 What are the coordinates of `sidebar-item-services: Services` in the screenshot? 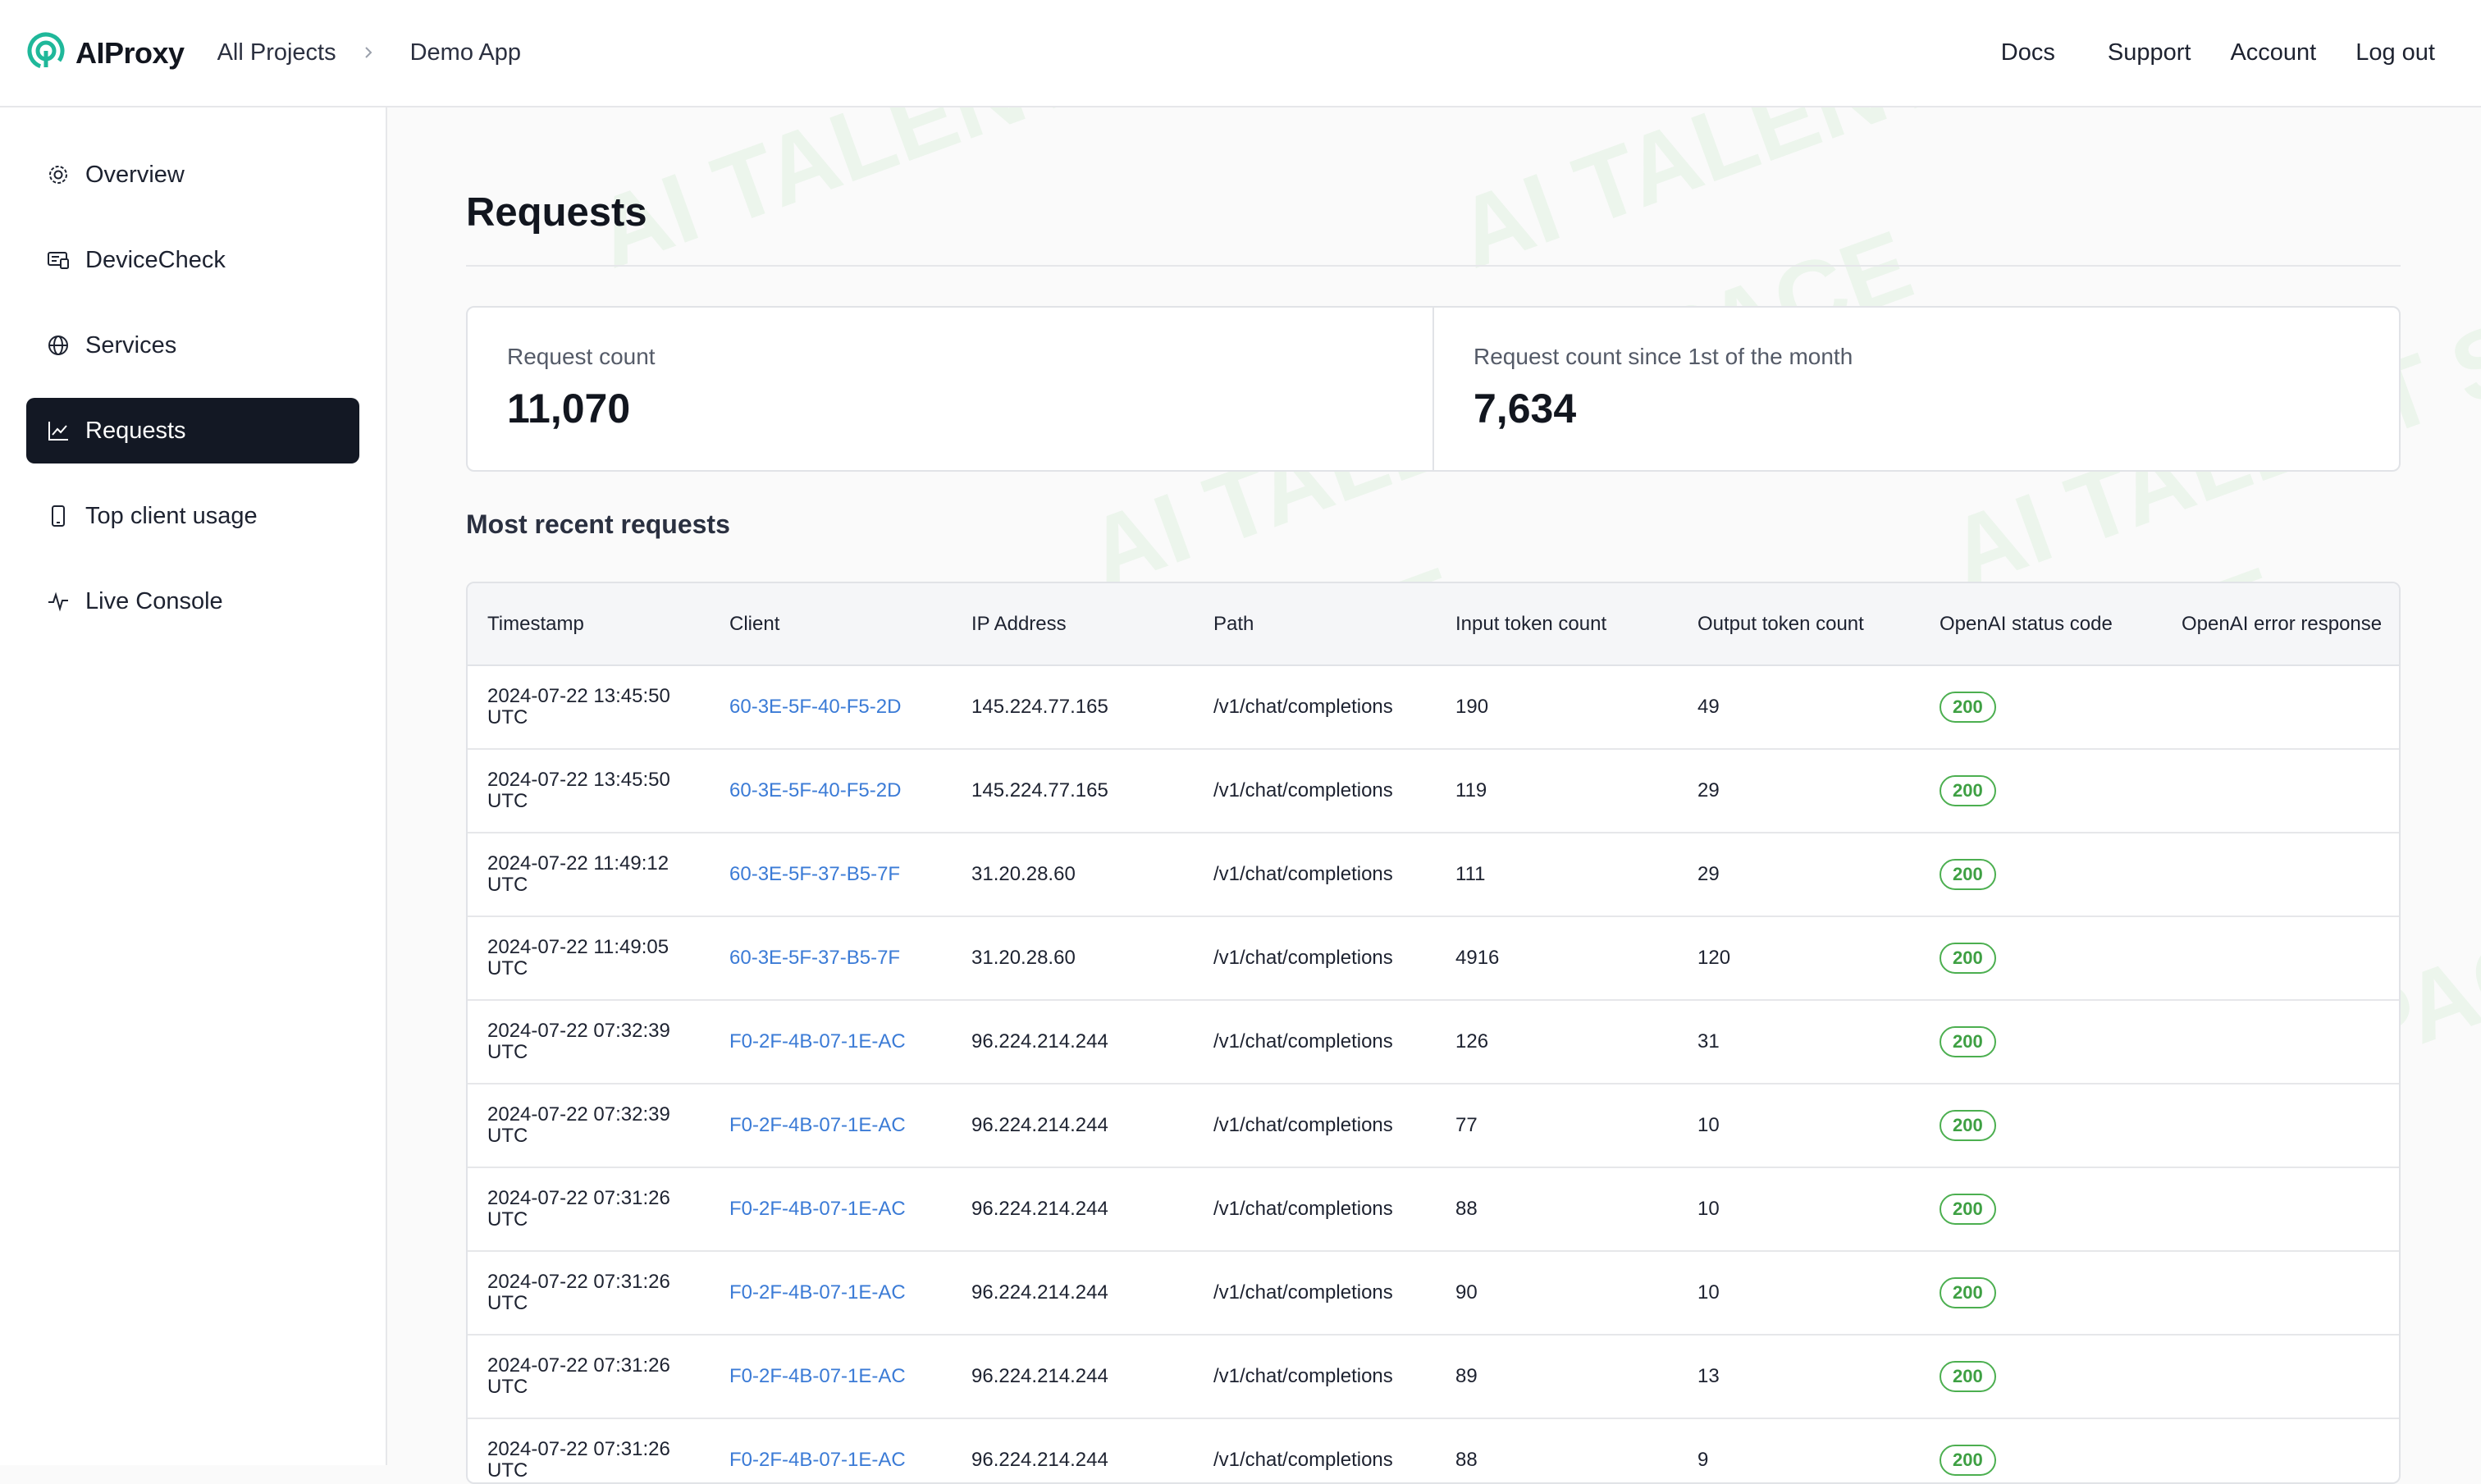 It's located at (193, 345).